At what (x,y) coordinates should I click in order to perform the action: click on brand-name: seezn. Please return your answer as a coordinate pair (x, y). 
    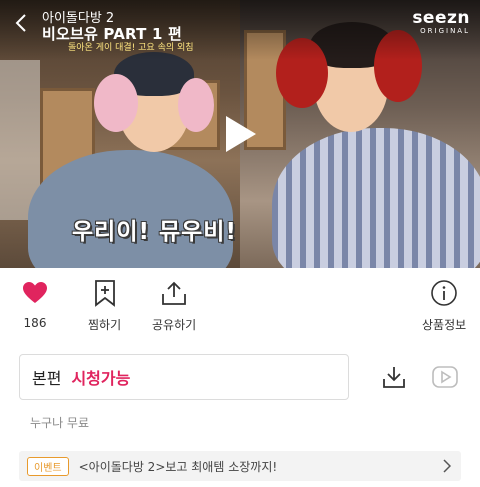
    Looking at the image, I should click on (441, 18).